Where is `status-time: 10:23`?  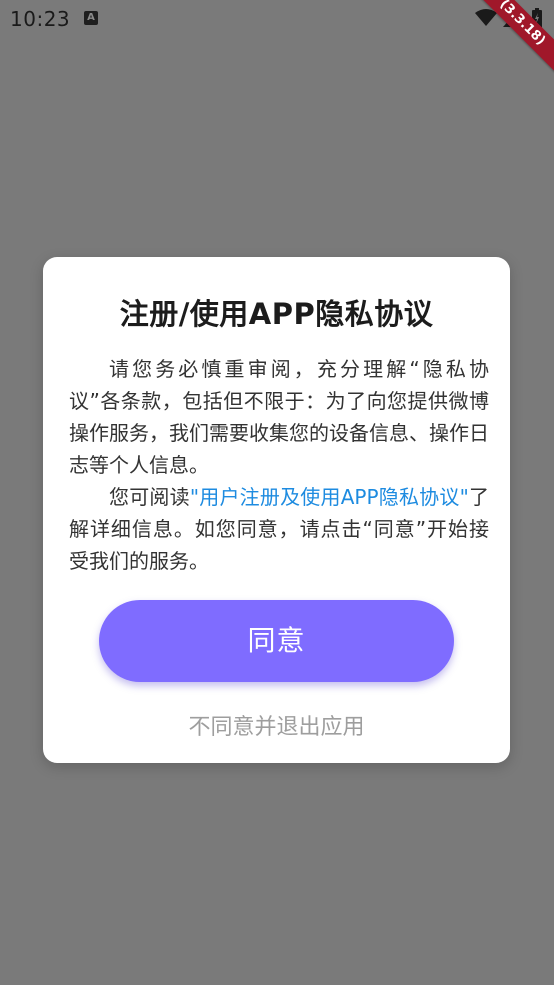
status-time: 10:23 is located at coordinates (40, 19).